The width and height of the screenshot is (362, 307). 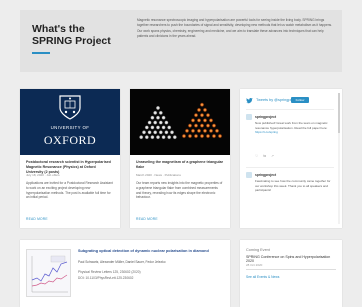 What do you see at coordinates (258, 250) in the screenshot?
I see `event-label: Coming Event` at bounding box center [258, 250].